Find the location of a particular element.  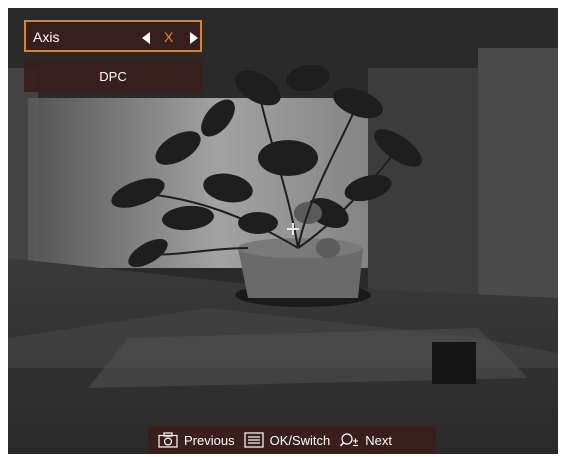

axis-menu-item: Axis X is located at coordinates (113, 36).